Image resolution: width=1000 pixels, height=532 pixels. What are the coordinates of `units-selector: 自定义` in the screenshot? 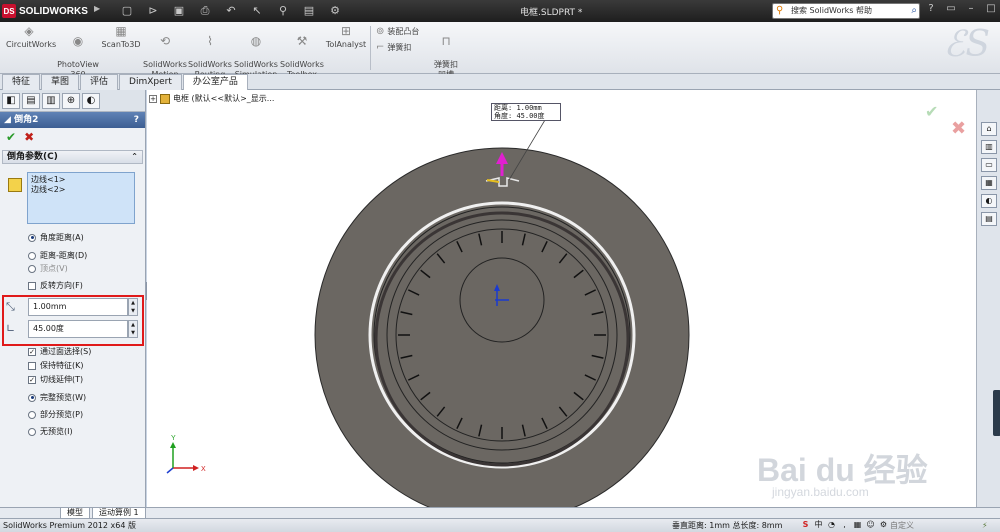 It's located at (902, 525).